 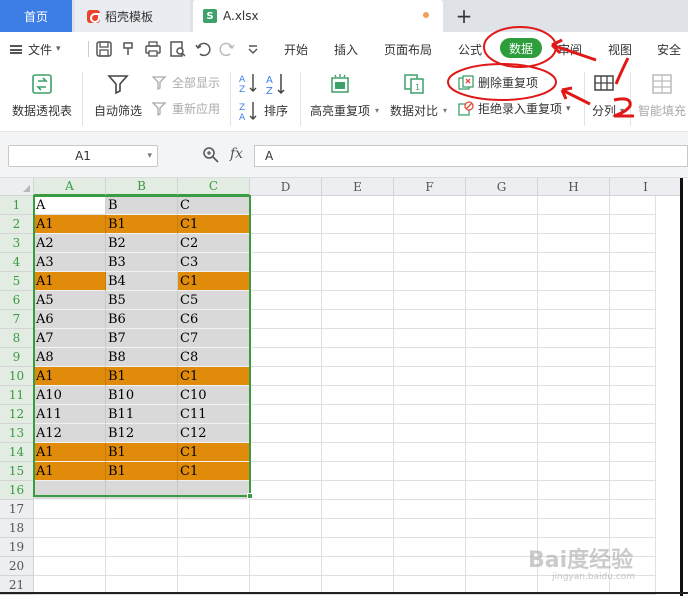 I want to click on undo-icon, so click(x=203, y=49).